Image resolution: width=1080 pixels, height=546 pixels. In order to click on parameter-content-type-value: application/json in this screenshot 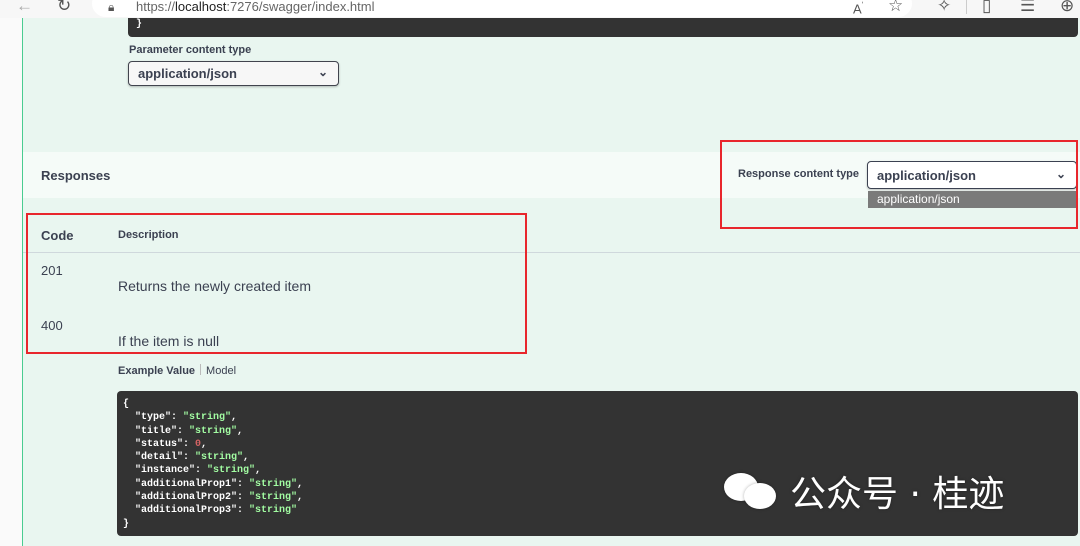, I will do `click(187, 73)`.